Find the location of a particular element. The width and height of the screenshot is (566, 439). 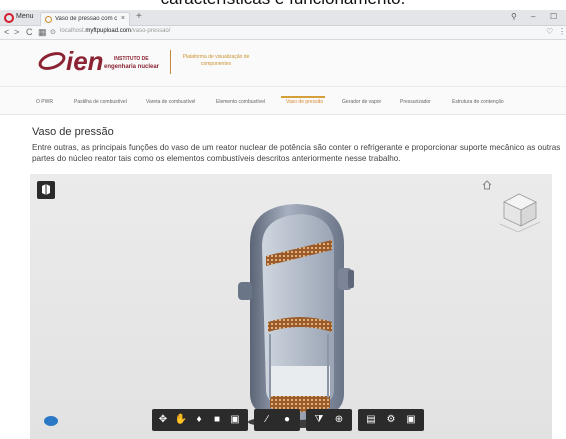

properties-icon: ▤ is located at coordinates (371, 420).